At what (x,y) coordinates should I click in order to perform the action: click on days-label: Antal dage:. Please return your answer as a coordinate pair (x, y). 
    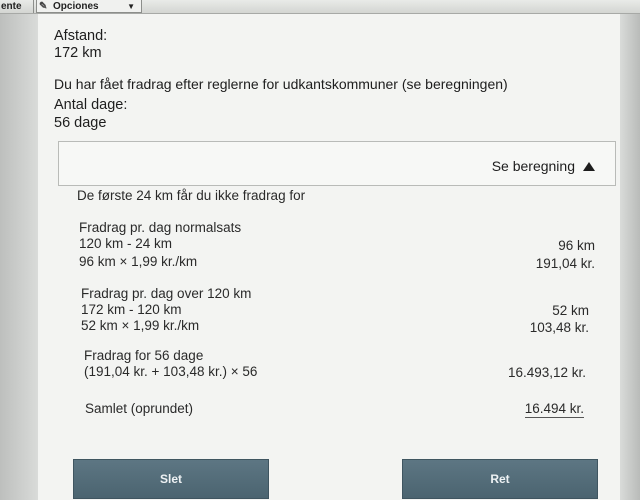
    Looking at the image, I should click on (91, 105).